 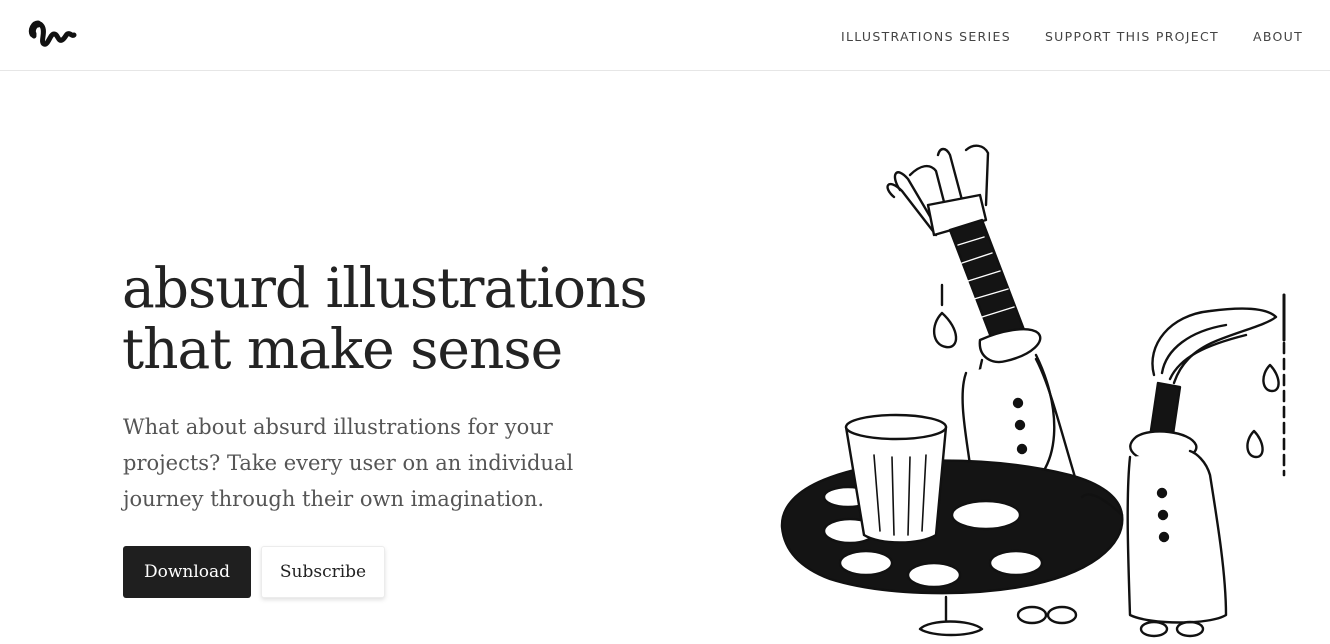 I want to click on nav-illustrations-series: ILLUSTRATIONS SERIES, so click(x=926, y=36).